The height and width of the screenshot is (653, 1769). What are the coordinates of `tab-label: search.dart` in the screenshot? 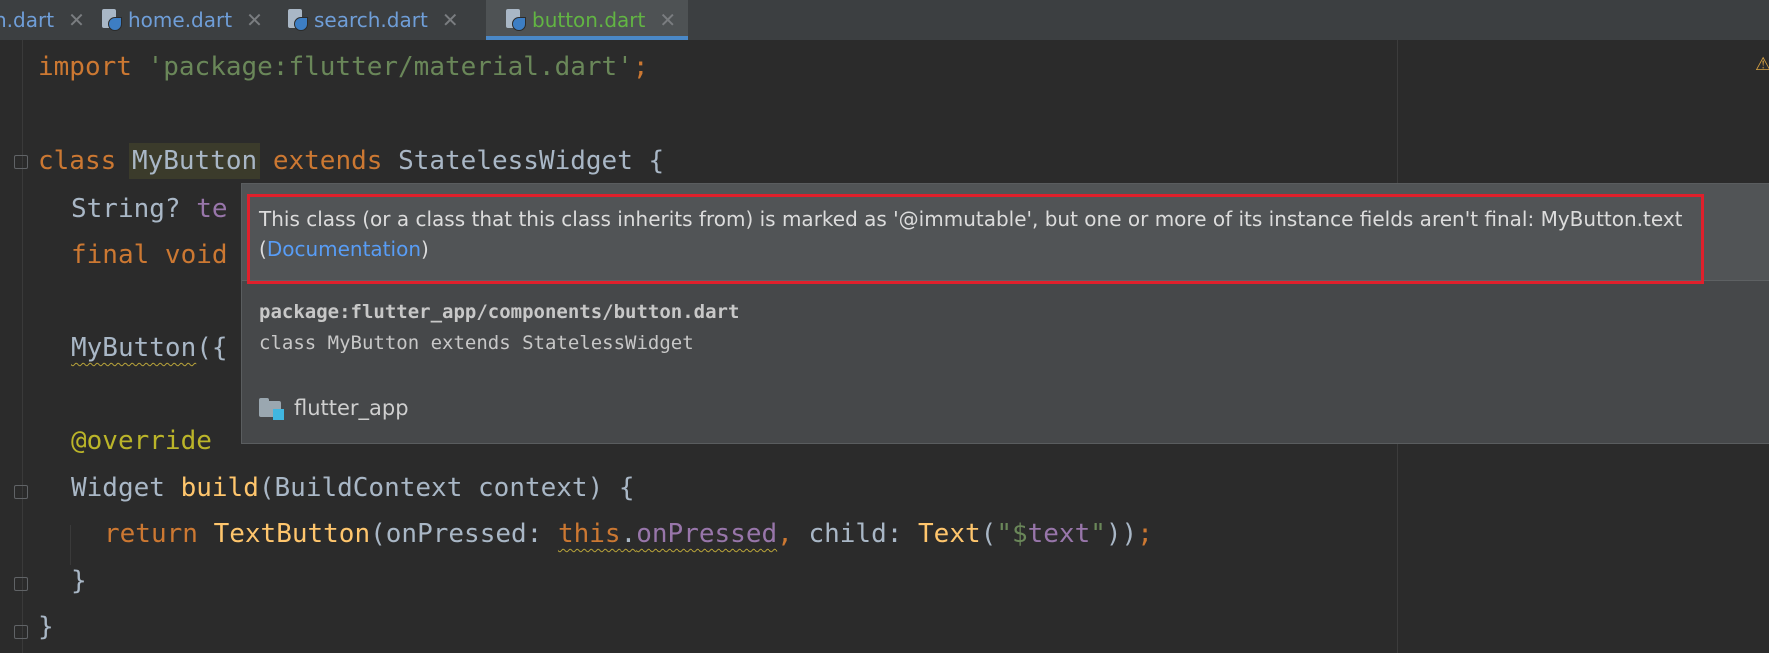 It's located at (371, 20).